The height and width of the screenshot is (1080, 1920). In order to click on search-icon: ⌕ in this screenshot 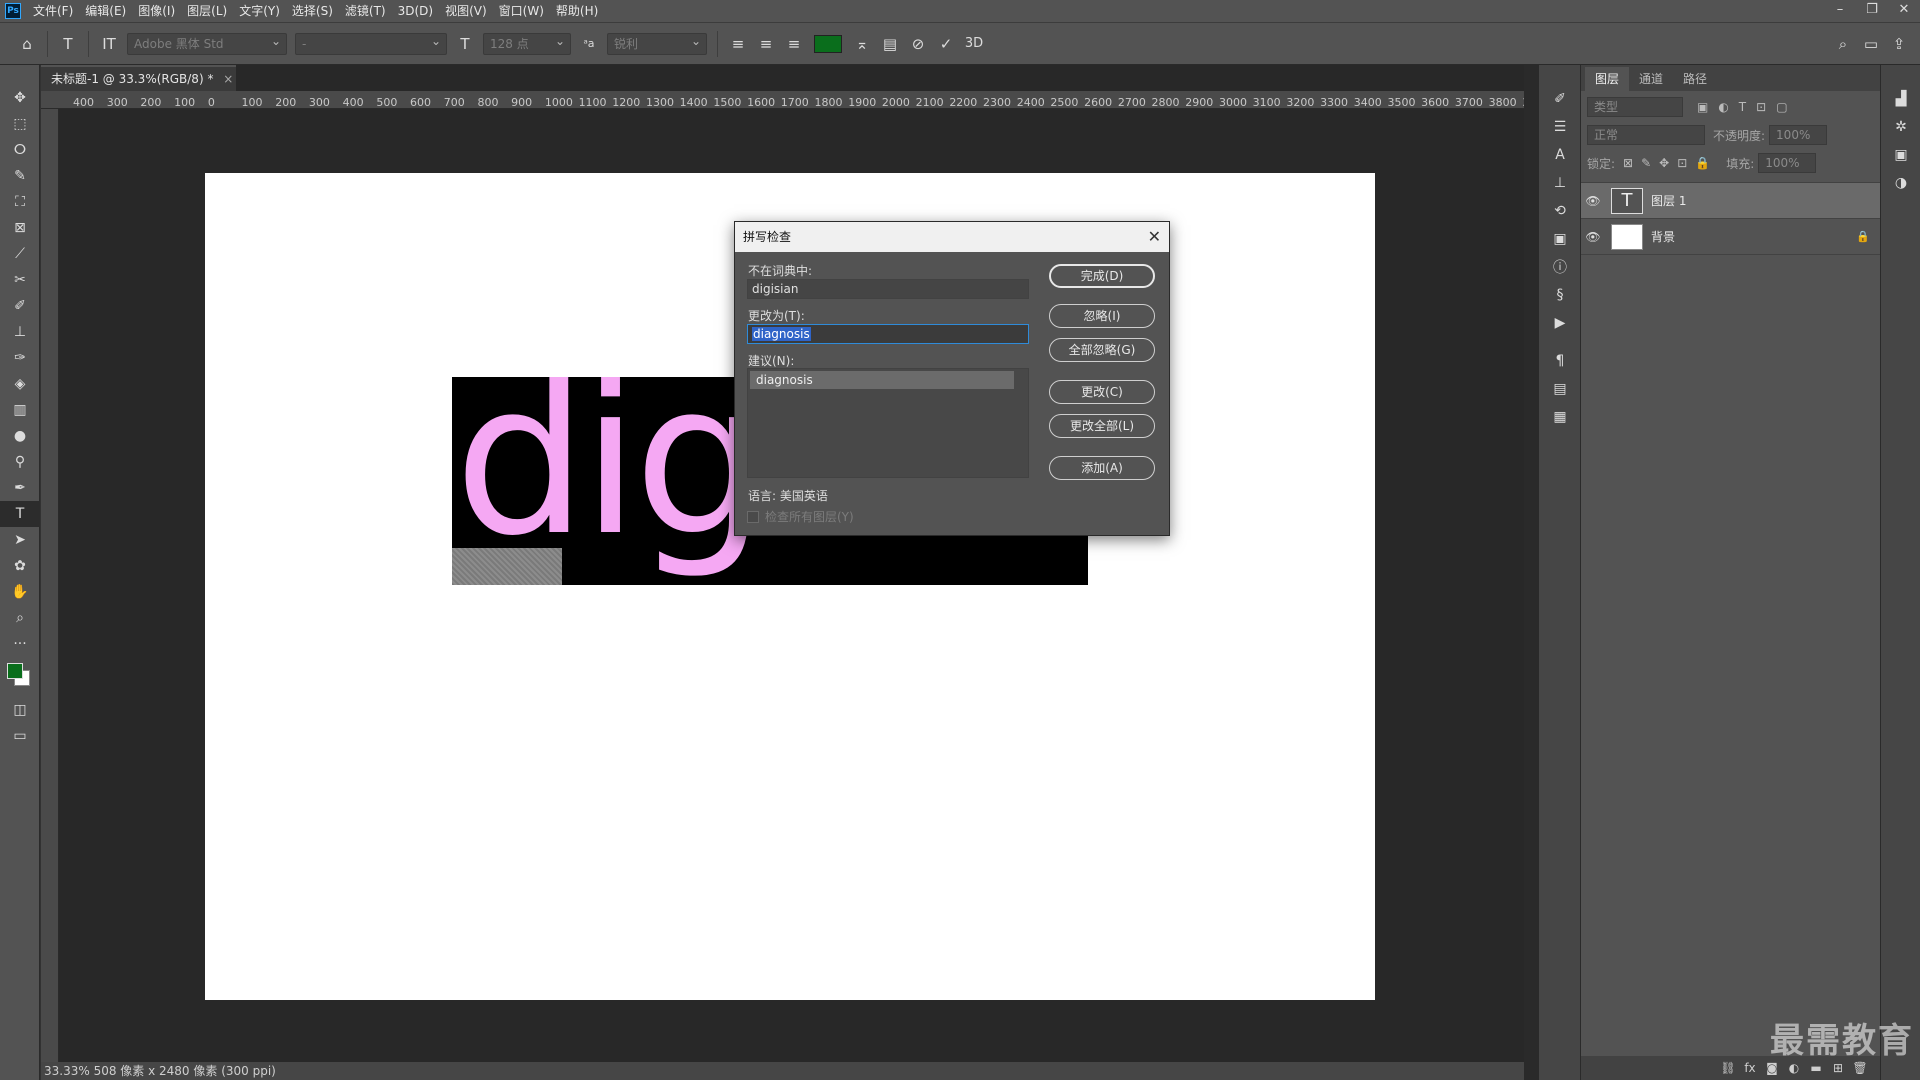, I will do `click(1843, 44)`.